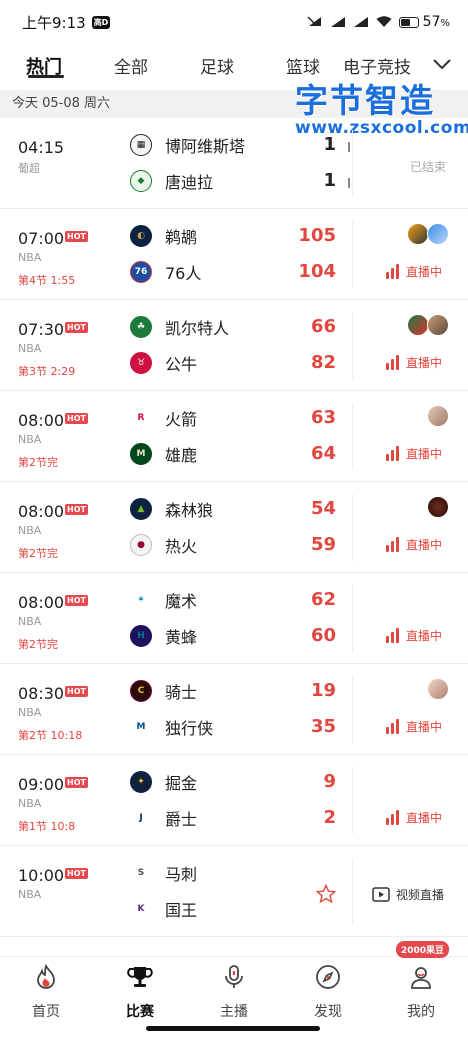  What do you see at coordinates (323, 453) in the screenshot?
I see `team-score: 64` at bounding box center [323, 453].